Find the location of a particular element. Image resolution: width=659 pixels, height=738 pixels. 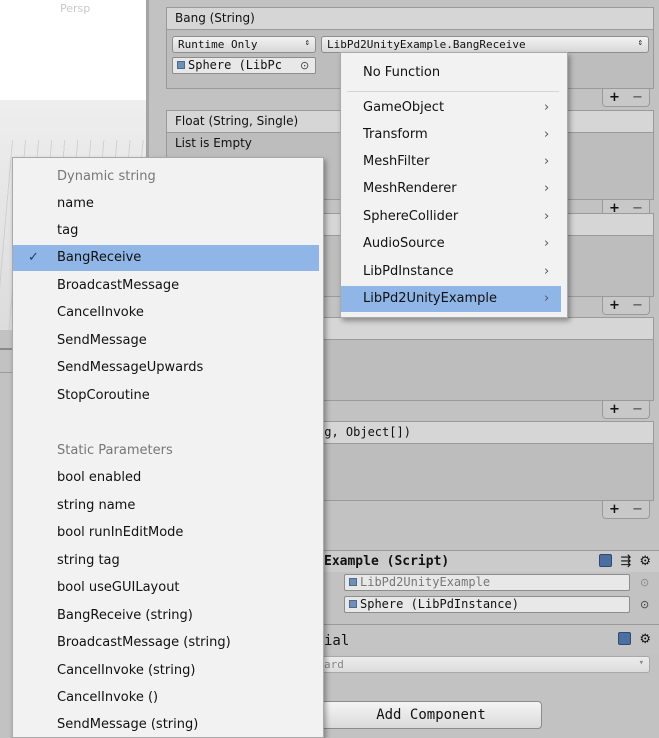

function-select: LibPd2UnityExample.BangReceive ⇕ is located at coordinates (485, 44).